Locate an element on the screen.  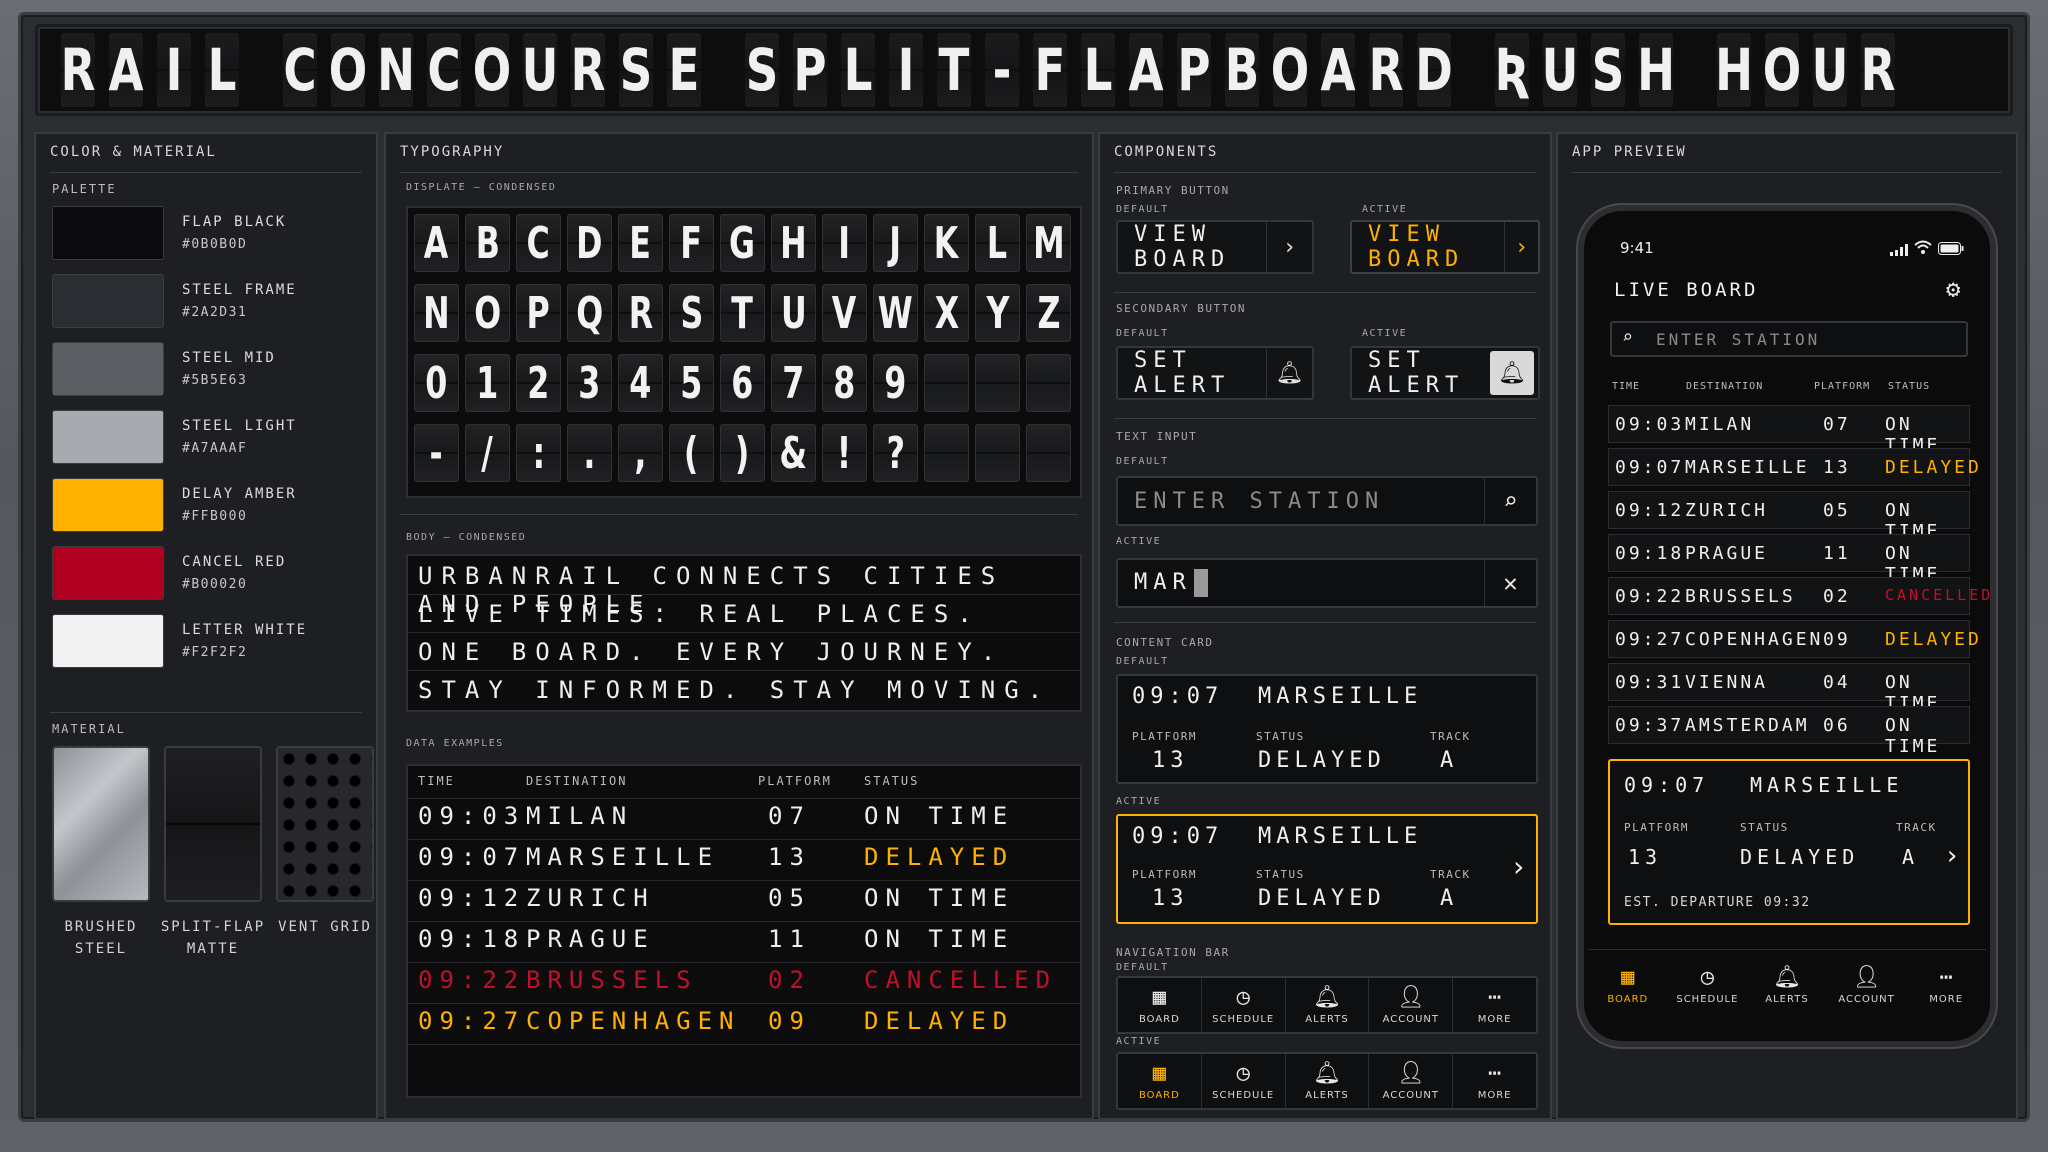
glyph-tile: 5 is located at coordinates (691, 383).